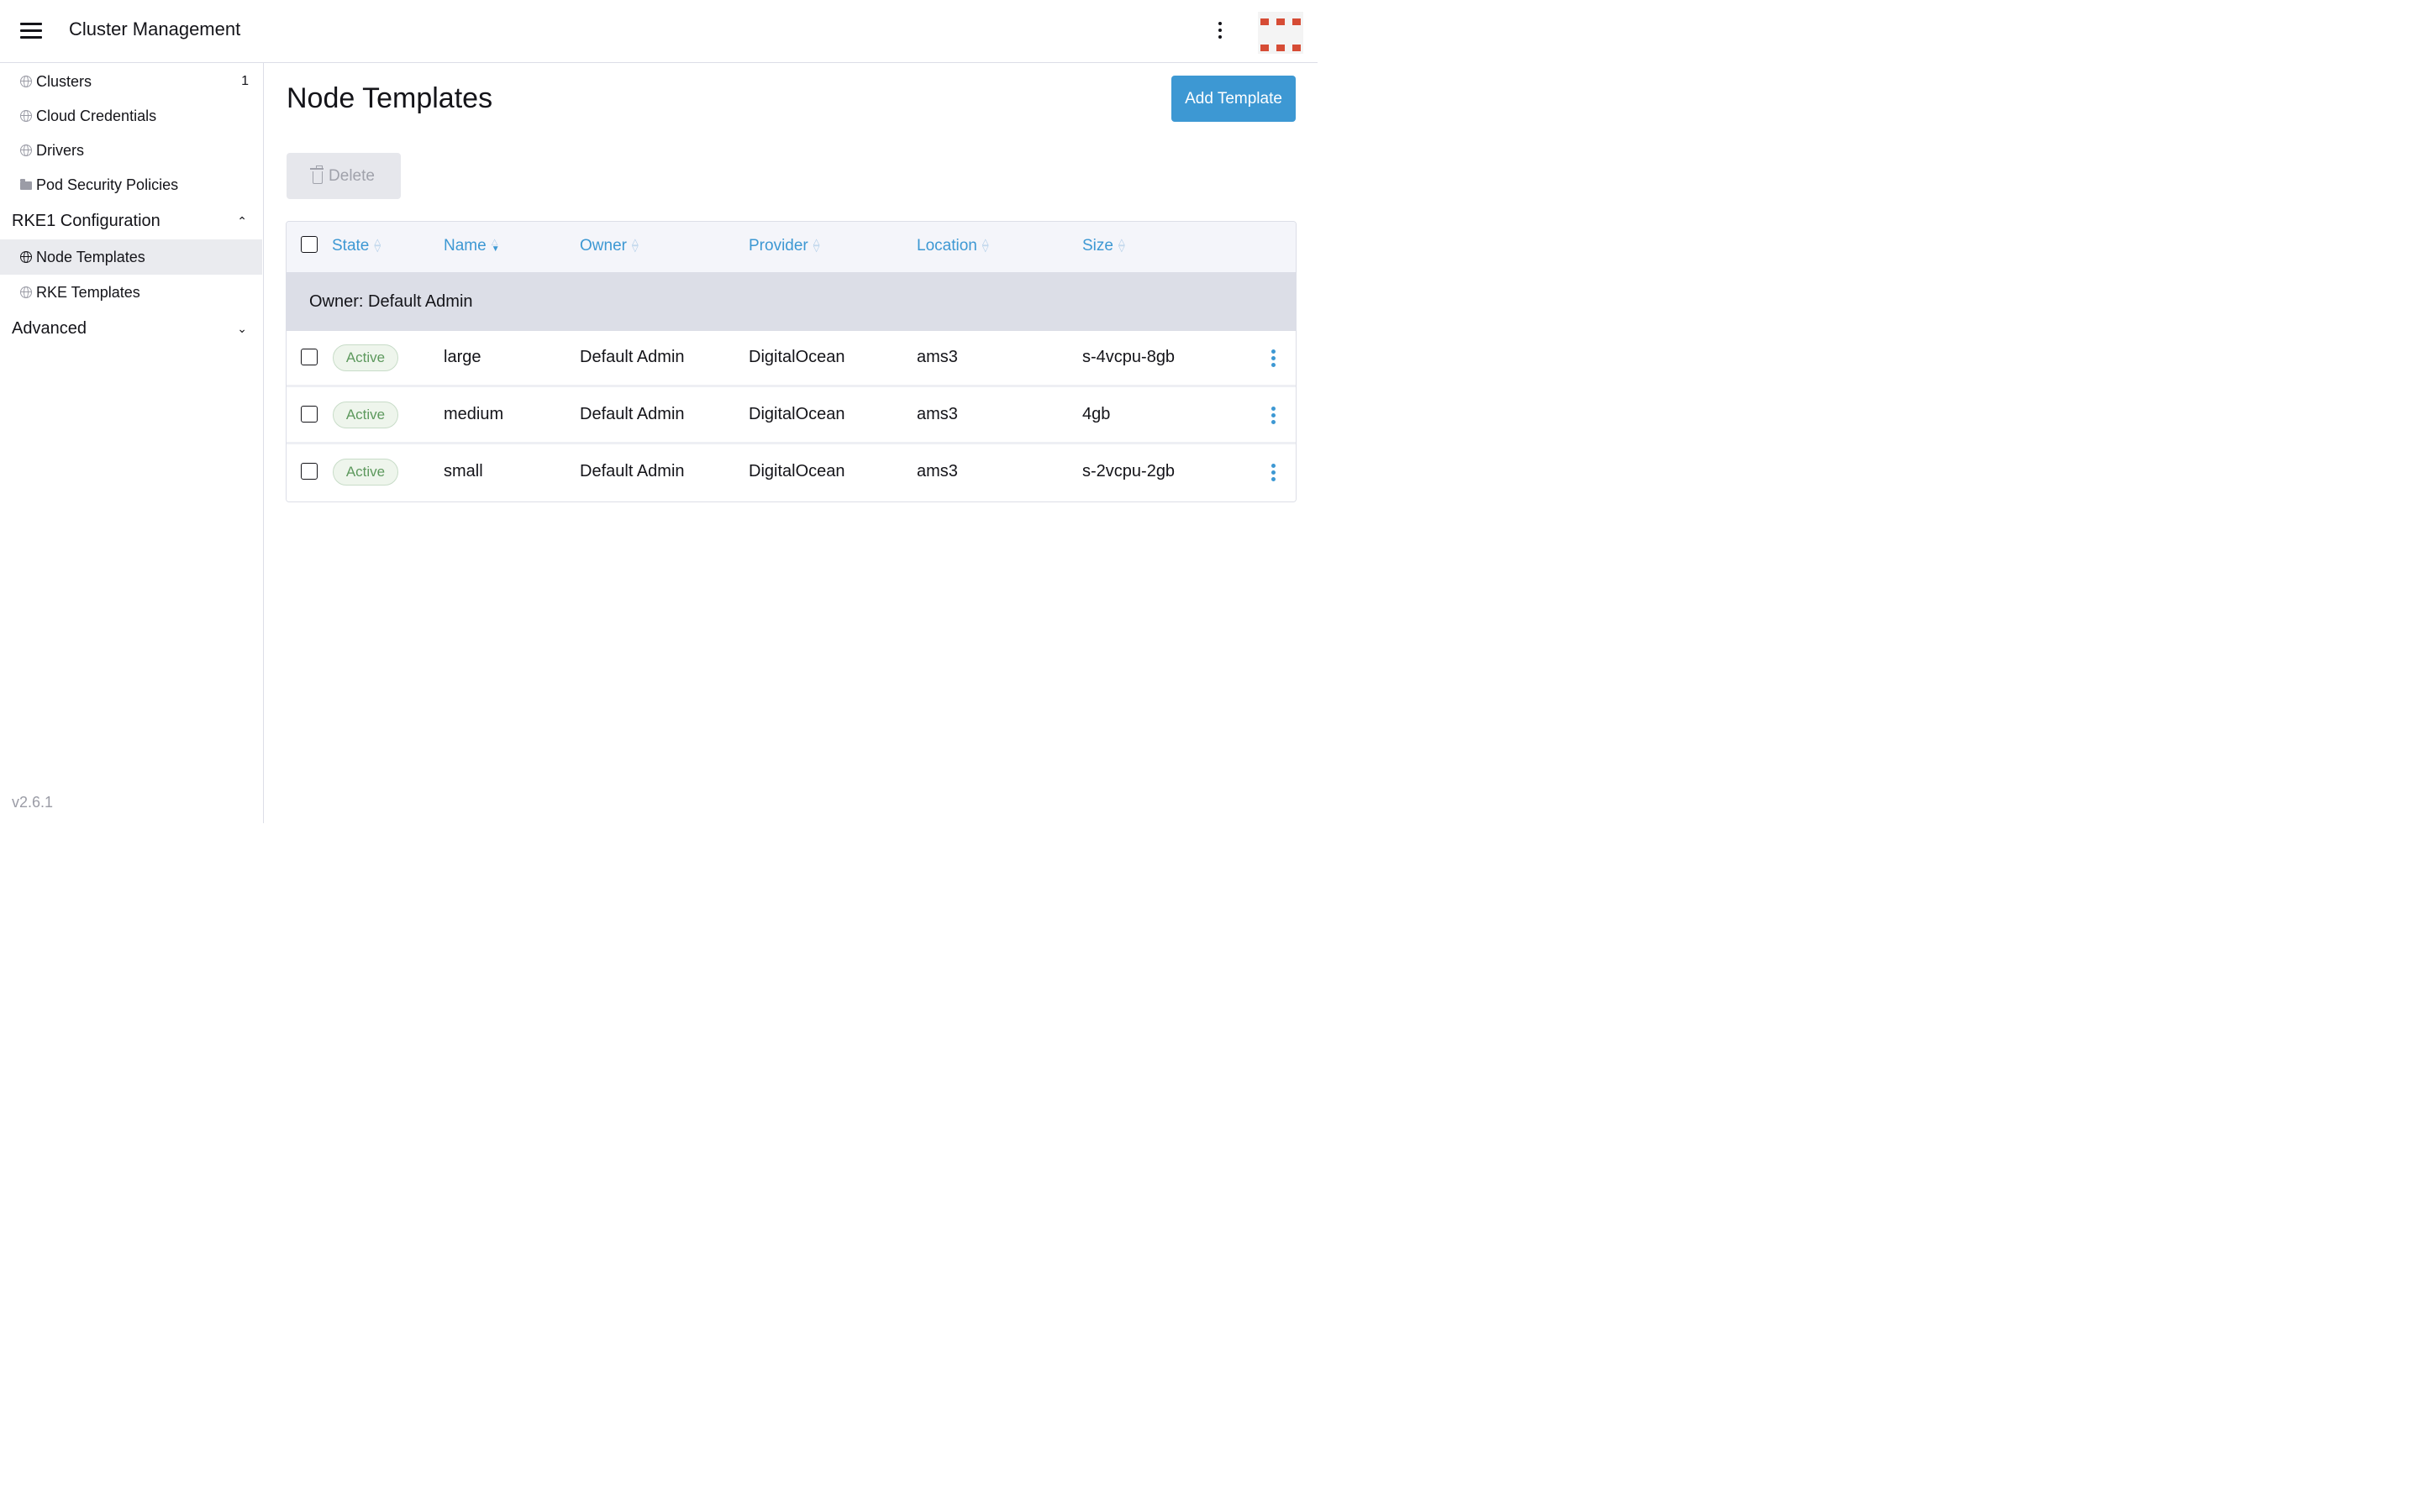  Describe the element at coordinates (464, 471) in the screenshot. I see `cell-name: small` at that location.